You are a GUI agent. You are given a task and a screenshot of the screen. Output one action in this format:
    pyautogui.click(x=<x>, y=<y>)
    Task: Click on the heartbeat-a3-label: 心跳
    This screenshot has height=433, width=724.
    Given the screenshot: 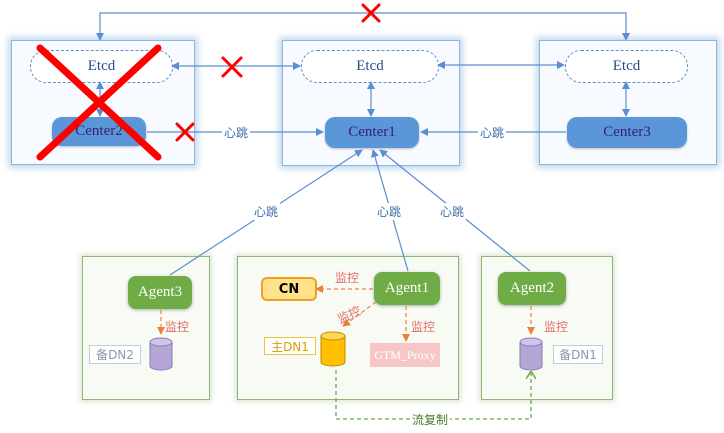 What is the action you would take?
    pyautogui.click(x=266, y=211)
    